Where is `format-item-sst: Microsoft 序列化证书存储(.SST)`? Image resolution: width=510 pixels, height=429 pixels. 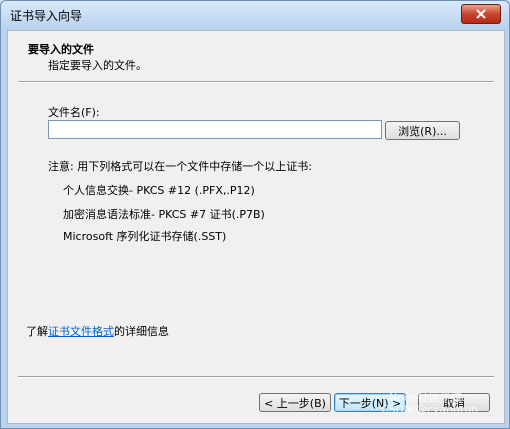 format-item-sst: Microsoft 序列化证书存储(.SST) is located at coordinates (145, 236).